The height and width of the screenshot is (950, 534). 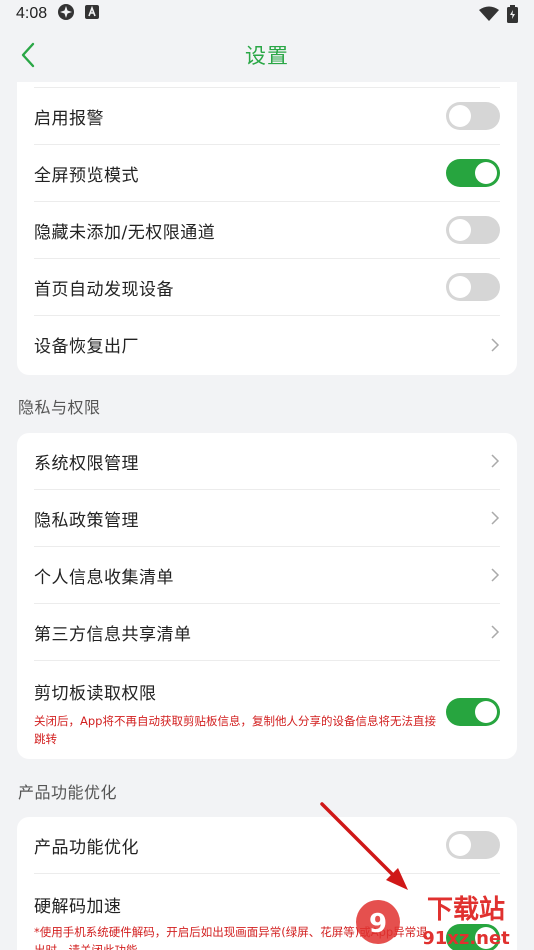 What do you see at coordinates (466, 938) in the screenshot?
I see `watermark-text-url: 91xz.net` at bounding box center [466, 938].